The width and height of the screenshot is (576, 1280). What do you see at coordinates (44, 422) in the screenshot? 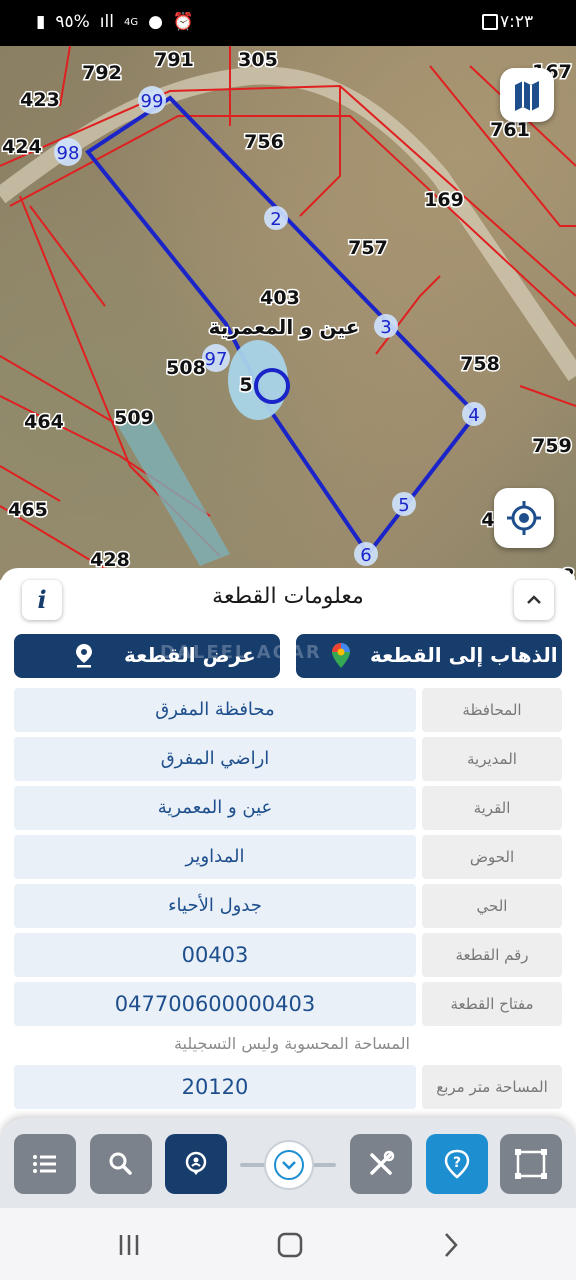
I see `svg-text: 464` at bounding box center [44, 422].